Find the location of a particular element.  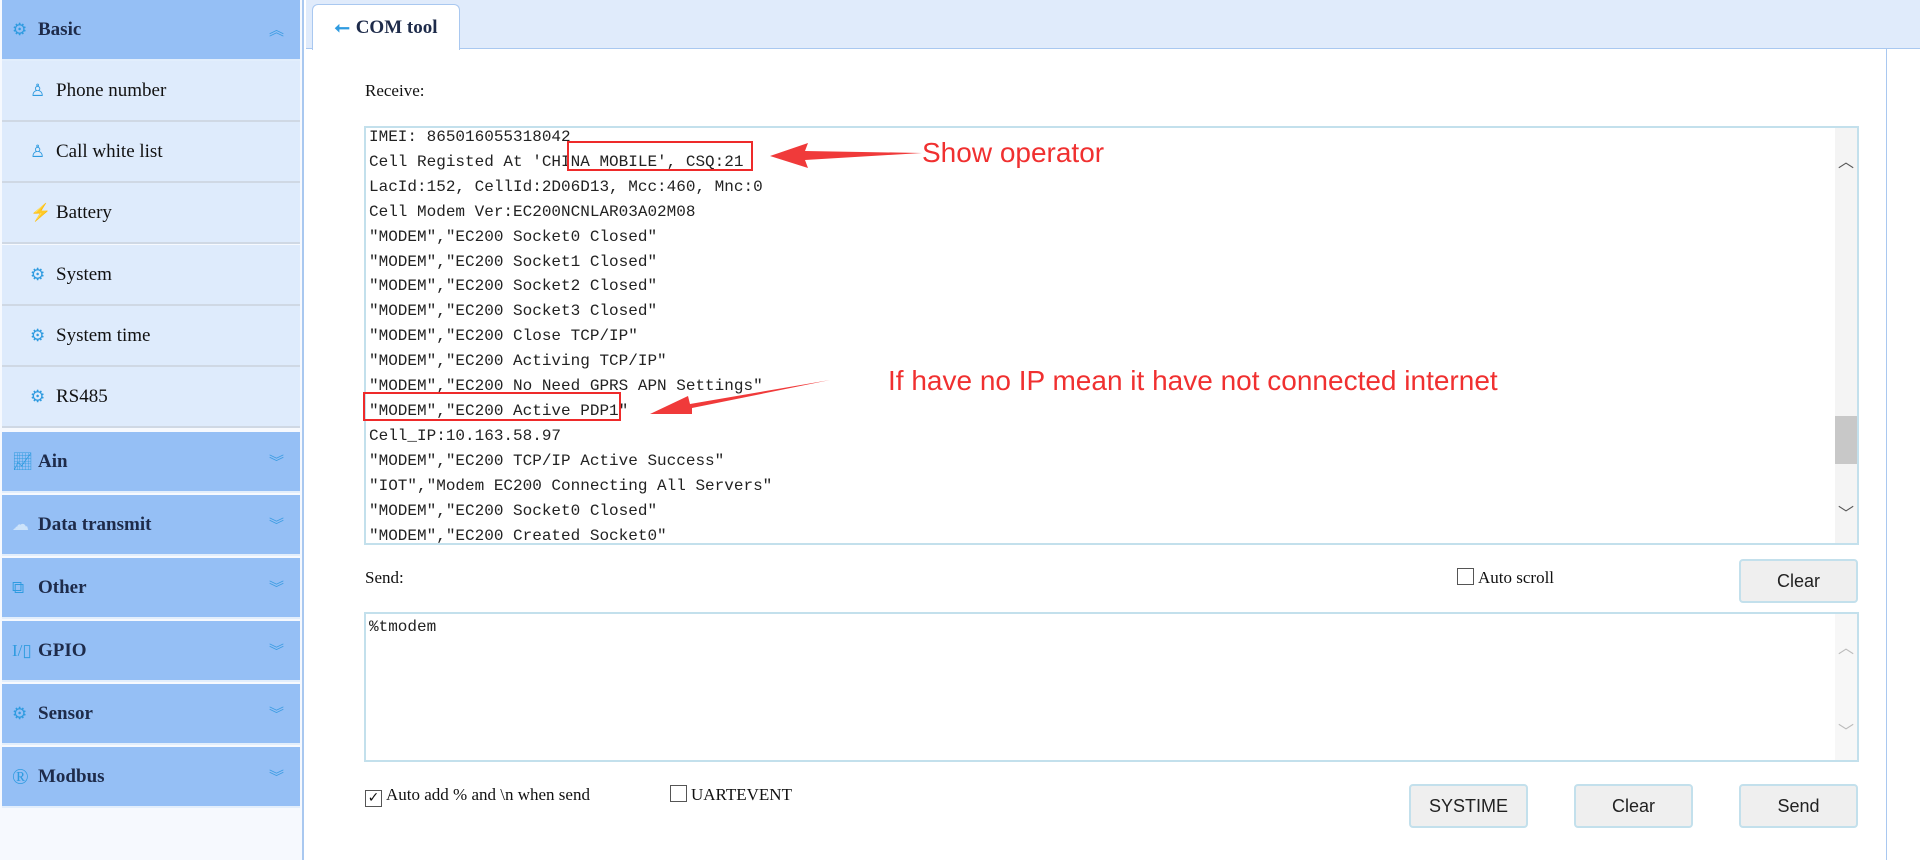

send-label: Send: is located at coordinates (384, 577).